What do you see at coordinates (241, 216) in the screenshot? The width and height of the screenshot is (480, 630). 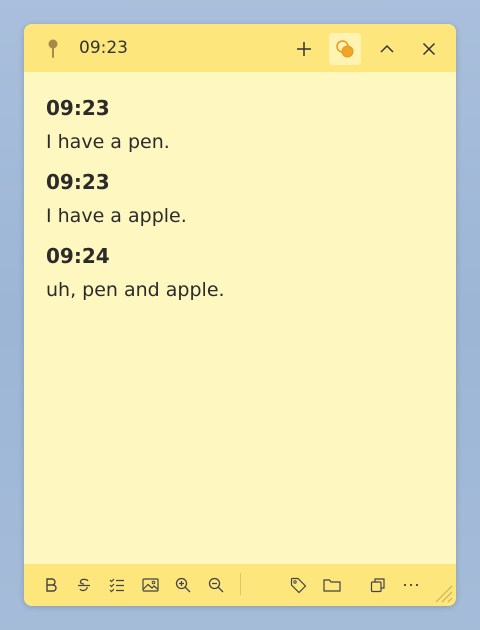 I see `entry-text: I have a apple.` at bounding box center [241, 216].